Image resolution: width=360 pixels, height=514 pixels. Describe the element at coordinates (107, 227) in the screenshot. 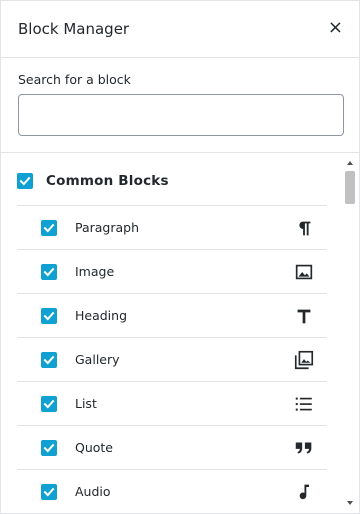

I see `block-label: Paragraph` at that location.